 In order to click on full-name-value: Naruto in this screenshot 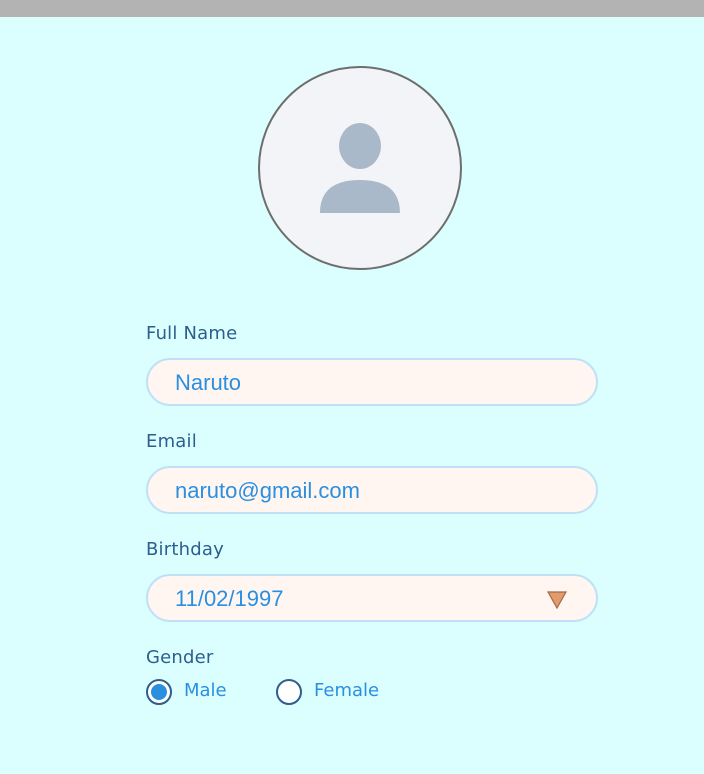, I will do `click(208, 382)`.